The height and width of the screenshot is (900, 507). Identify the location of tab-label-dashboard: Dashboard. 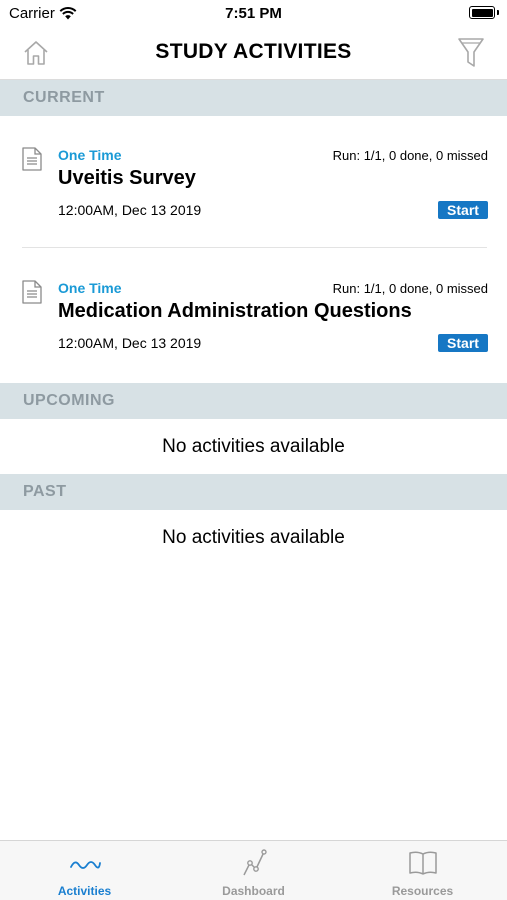
(253, 891).